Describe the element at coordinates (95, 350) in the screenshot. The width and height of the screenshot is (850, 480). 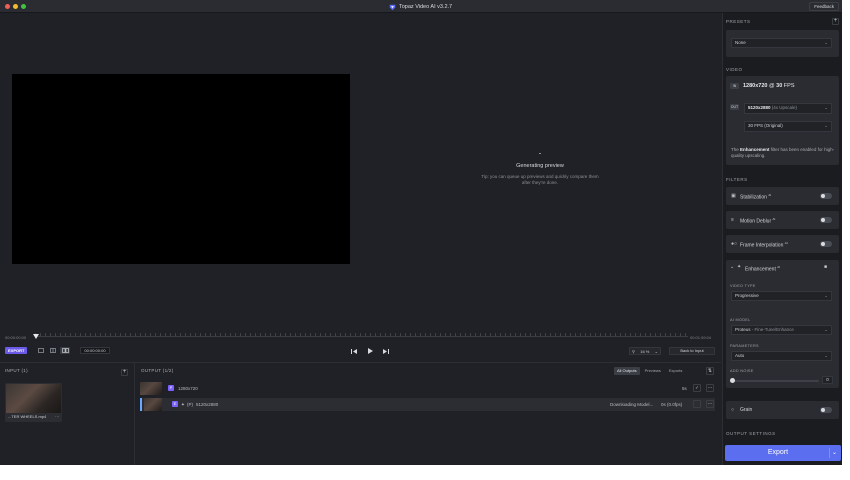
I see `timecode-field: 00:00:00:00` at that location.